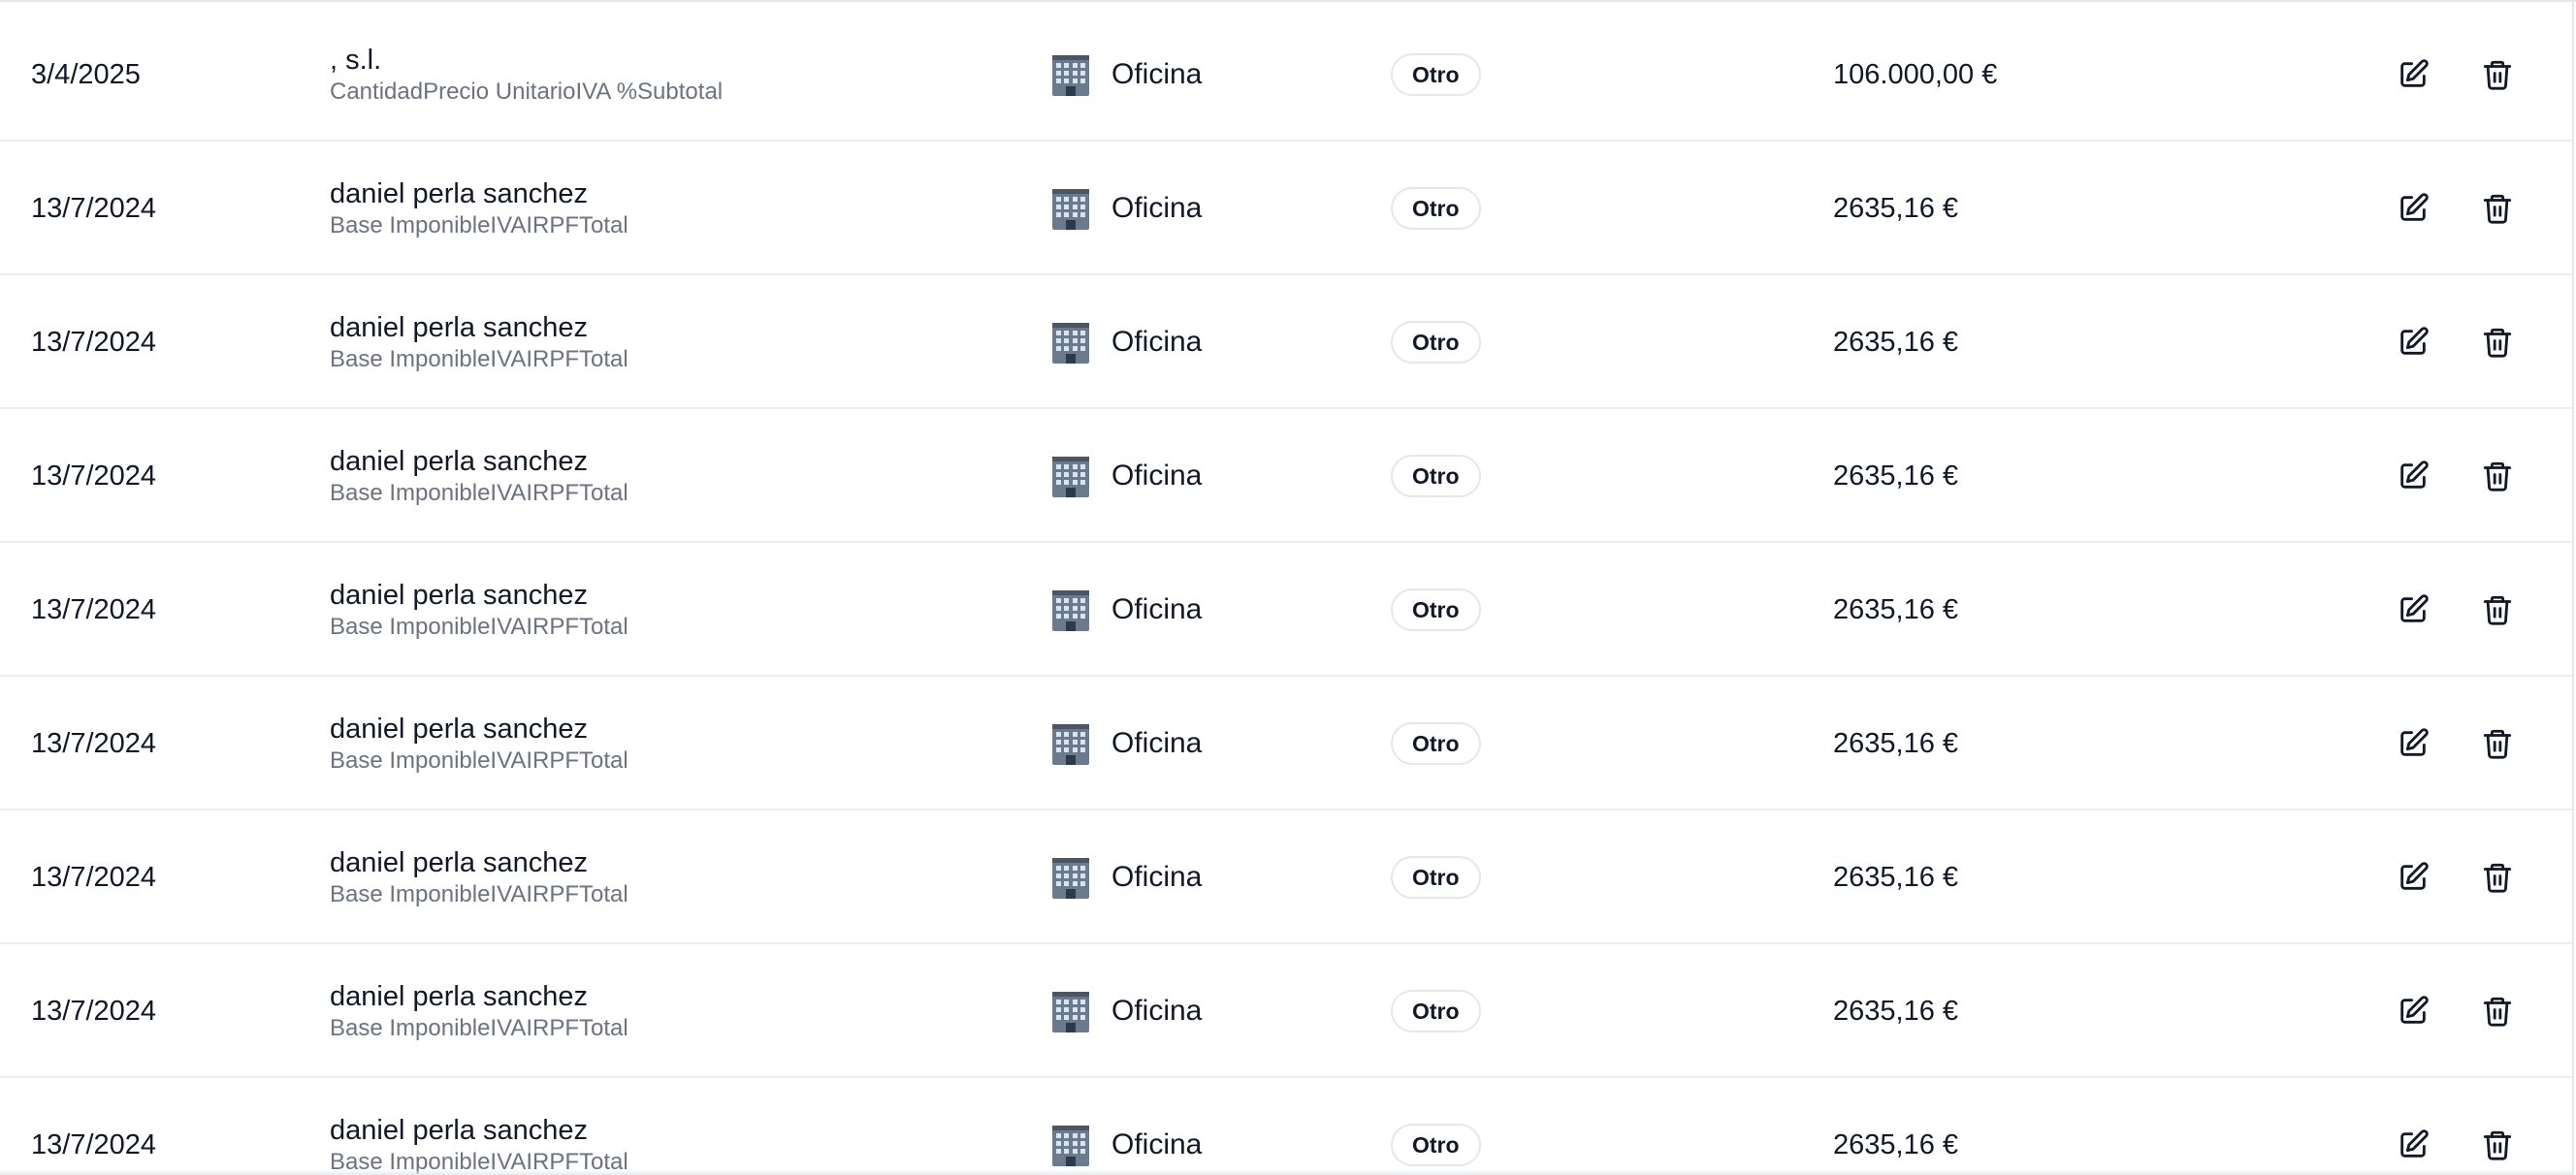  I want to click on row-date: 3/4/2025, so click(86, 74).